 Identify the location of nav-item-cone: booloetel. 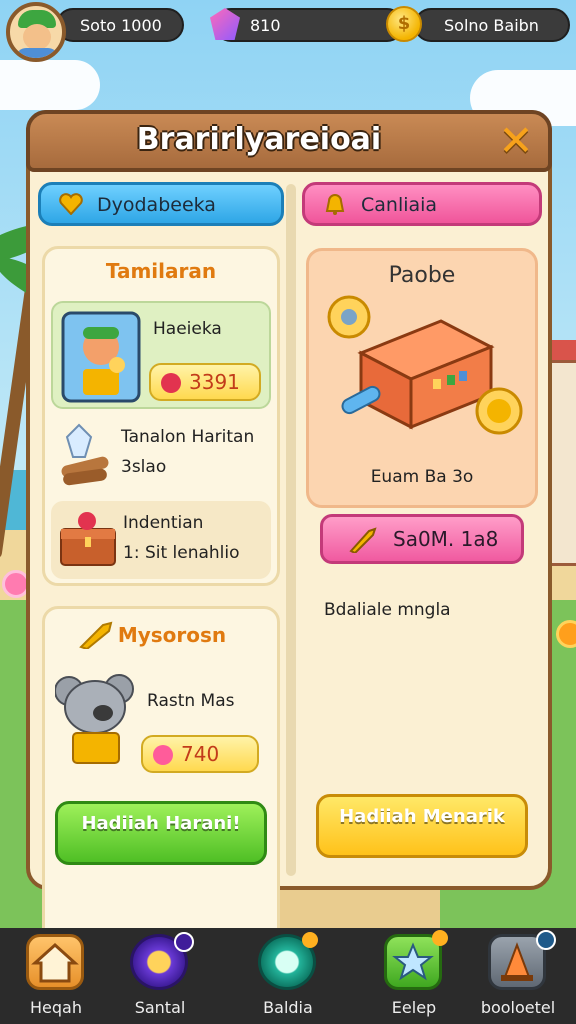
(518, 976).